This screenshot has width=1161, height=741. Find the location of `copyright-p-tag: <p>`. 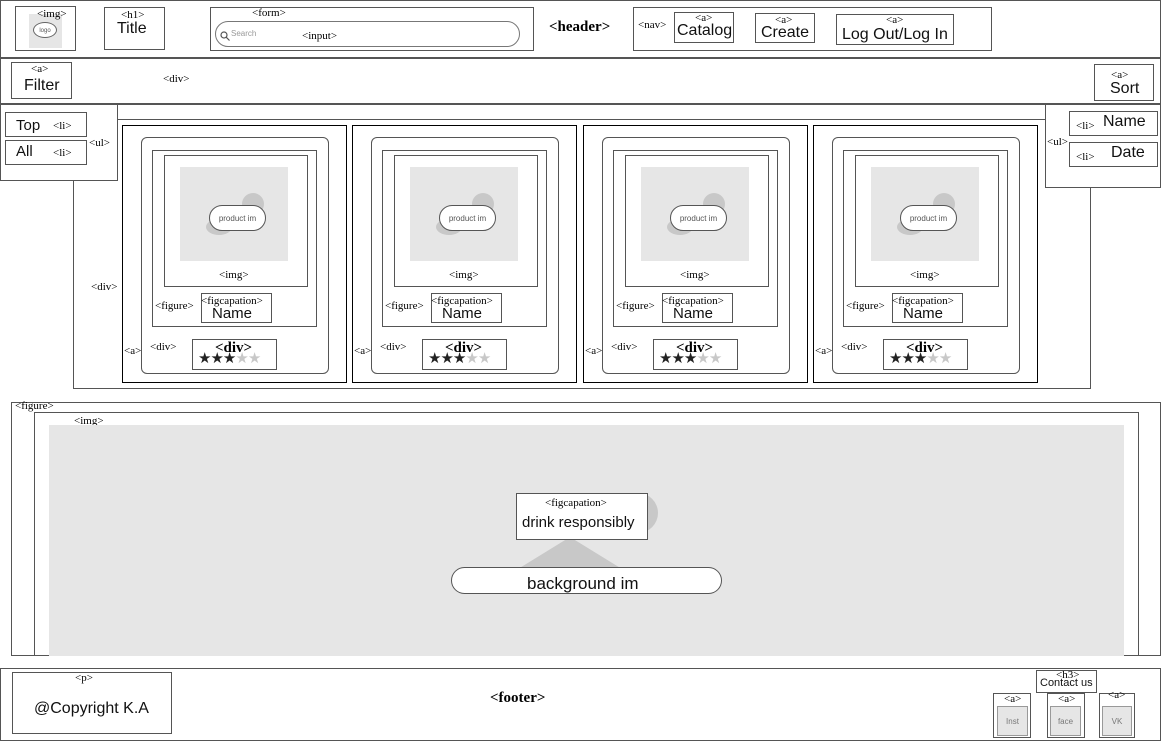

copyright-p-tag: <p> is located at coordinates (84, 678).